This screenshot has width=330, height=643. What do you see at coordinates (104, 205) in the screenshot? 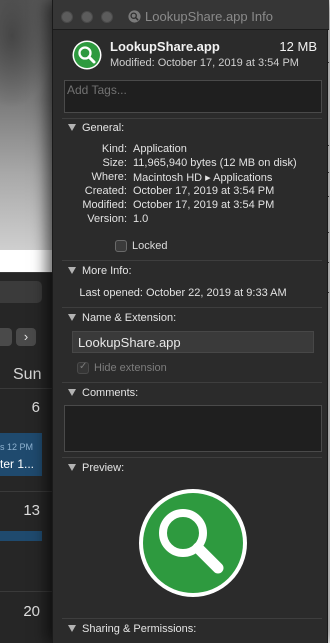
I see `modified-label: Modified:` at bounding box center [104, 205].